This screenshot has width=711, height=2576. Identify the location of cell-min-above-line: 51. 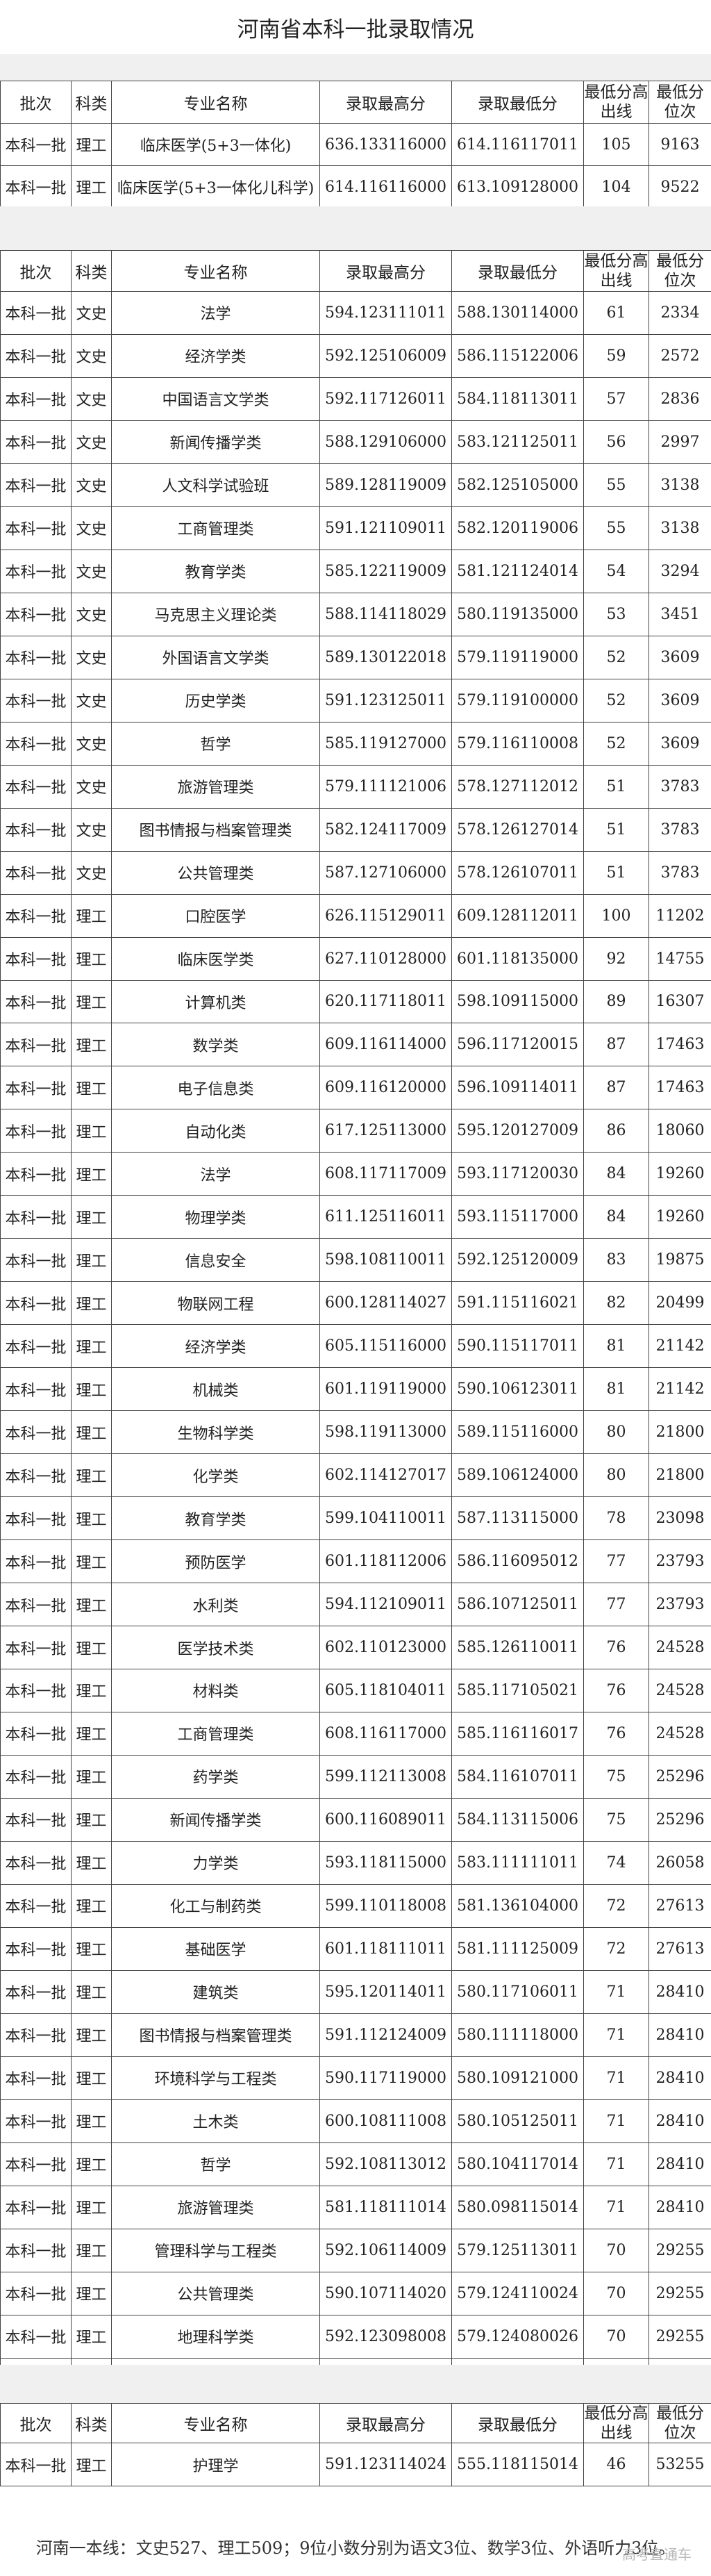
(616, 787).